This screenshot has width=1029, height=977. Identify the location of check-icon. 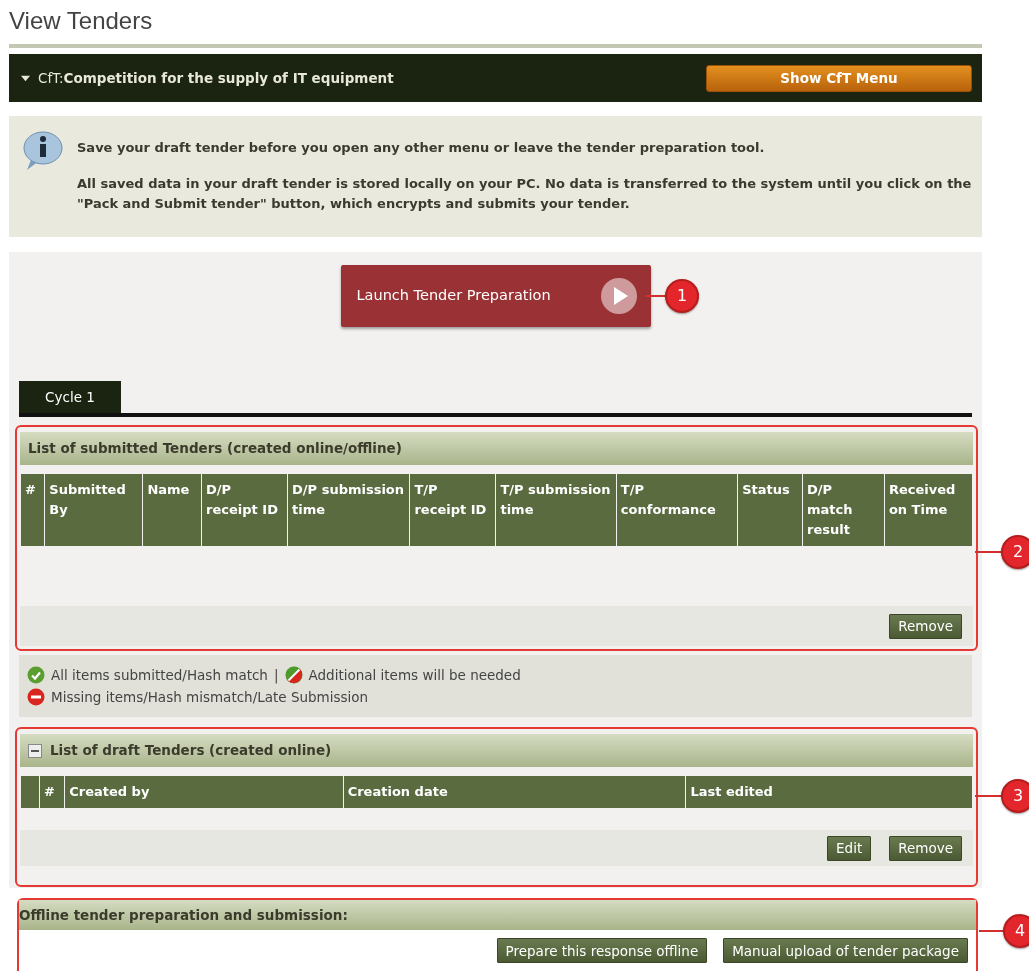
(36, 675).